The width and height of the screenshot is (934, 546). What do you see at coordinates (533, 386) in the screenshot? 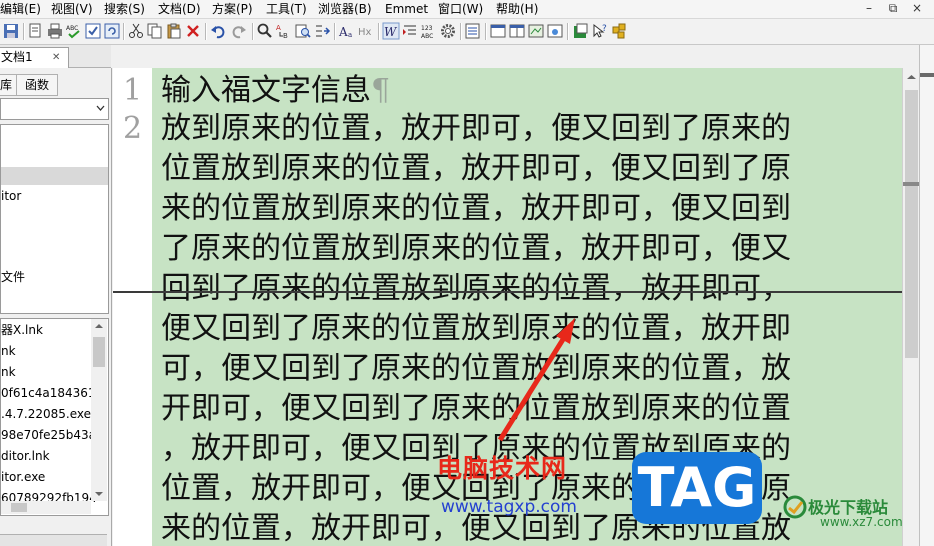
I see `annotation-arrow` at bounding box center [533, 386].